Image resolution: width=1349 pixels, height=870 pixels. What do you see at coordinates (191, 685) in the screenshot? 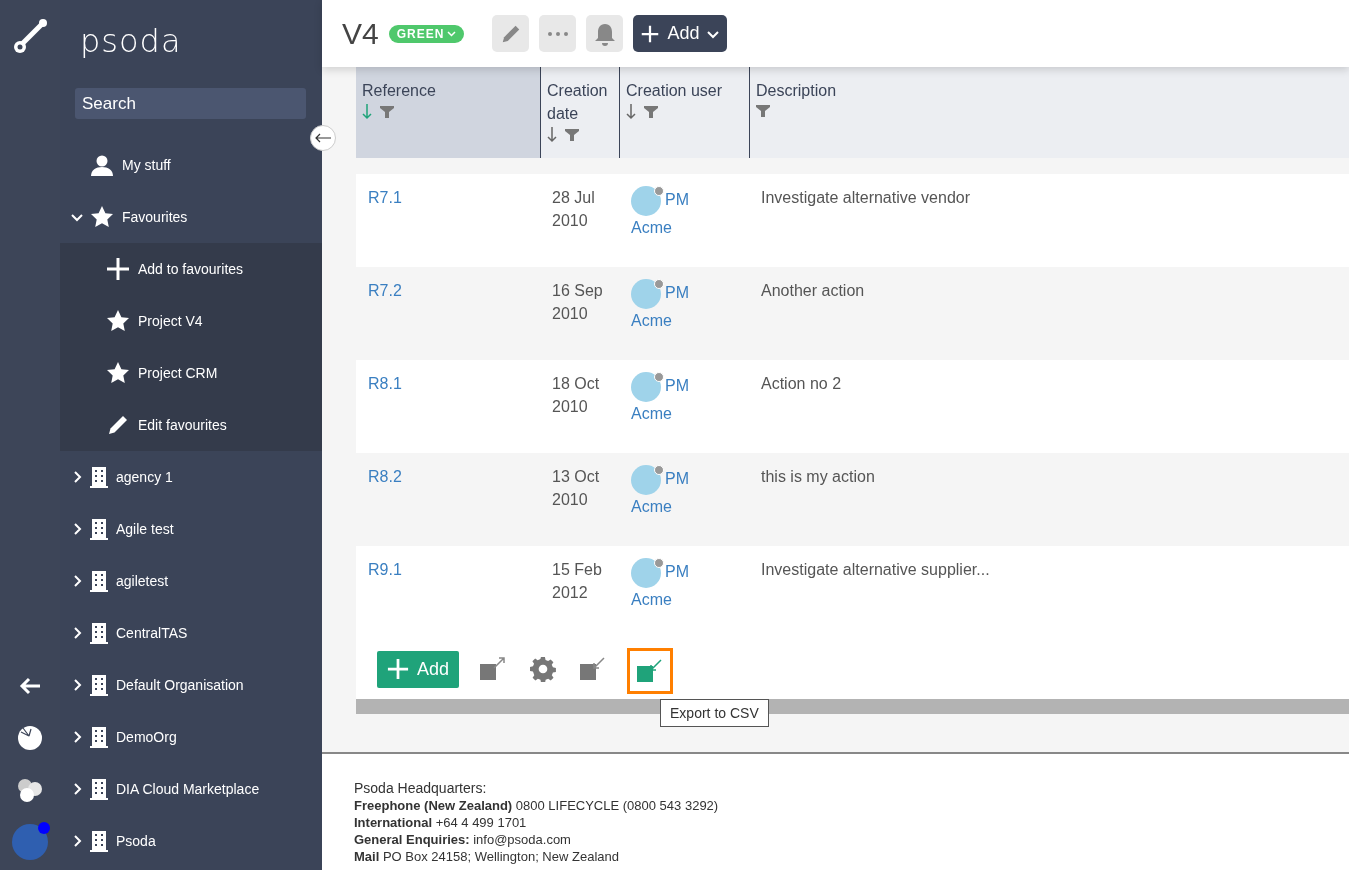
I see `sidebar-item: Default Organisation` at bounding box center [191, 685].